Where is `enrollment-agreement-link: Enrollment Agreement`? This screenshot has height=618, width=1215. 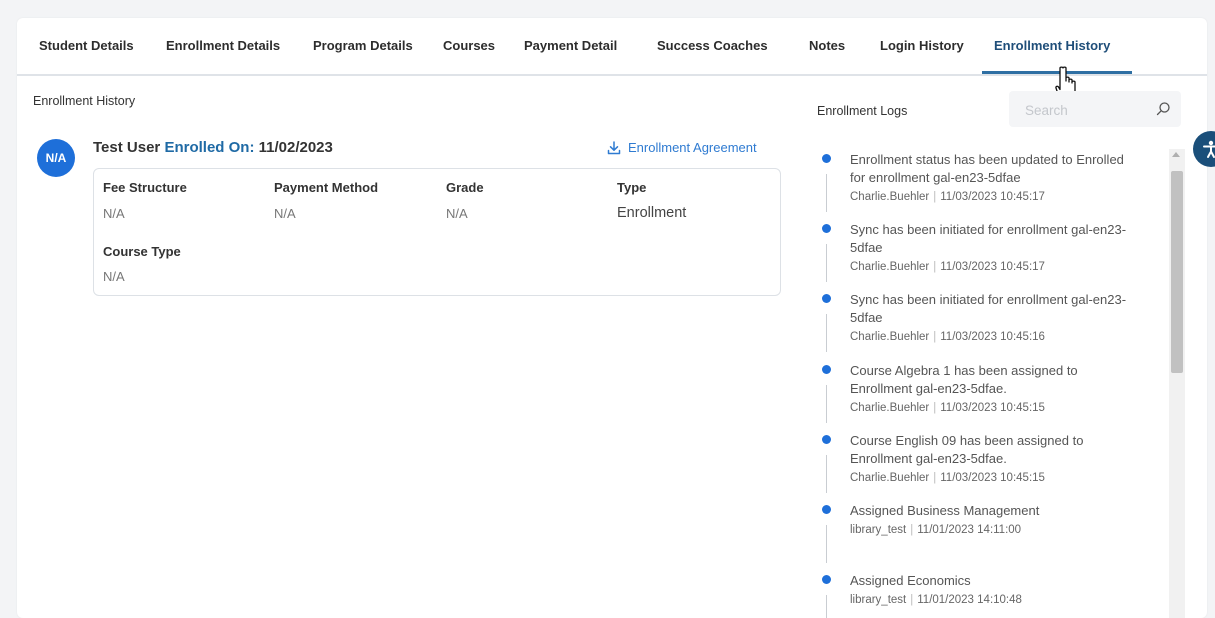
enrollment-agreement-link: Enrollment Agreement is located at coordinates (682, 147).